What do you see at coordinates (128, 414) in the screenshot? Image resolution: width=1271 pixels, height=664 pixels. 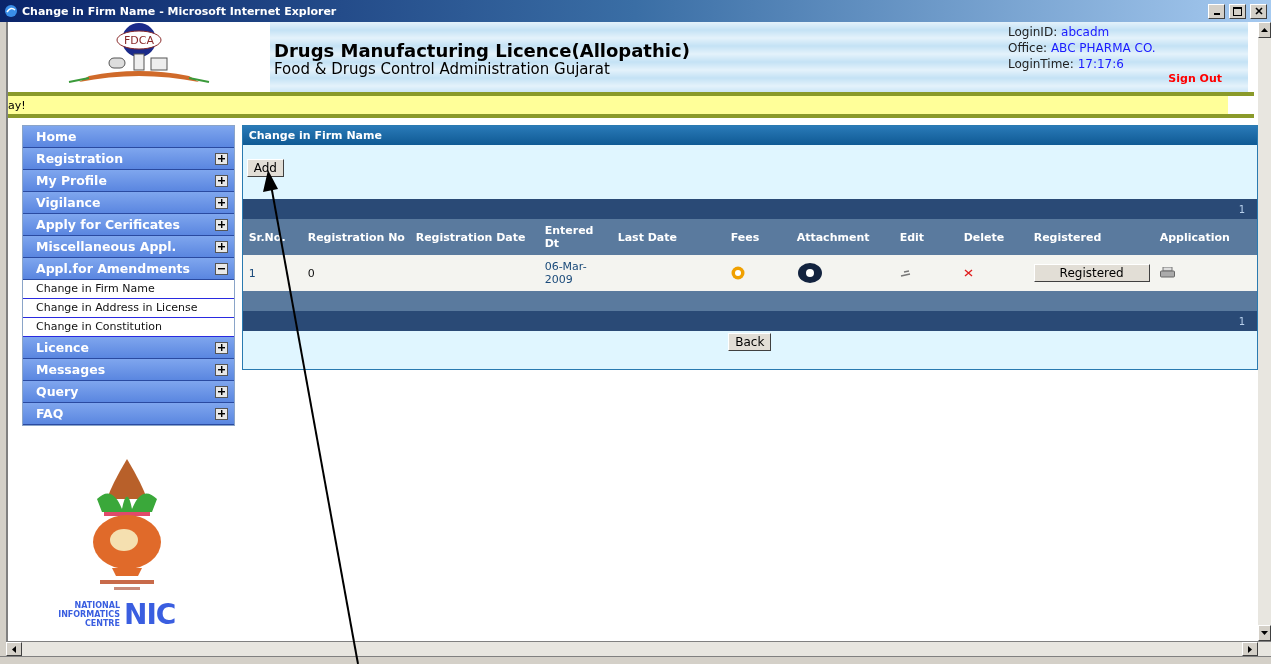 I see `menu-item: FAQ` at bounding box center [128, 414].